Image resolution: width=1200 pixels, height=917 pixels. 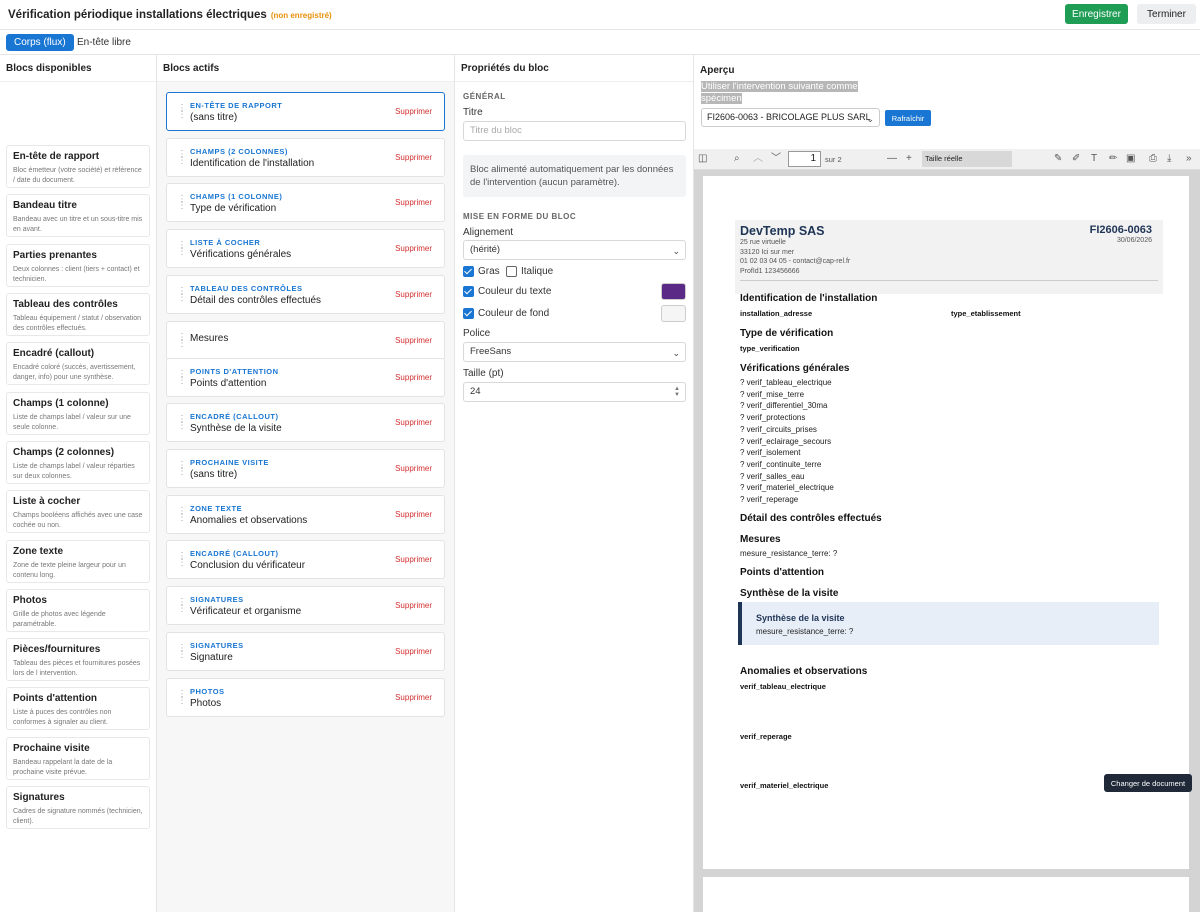 What do you see at coordinates (305, 697) in the screenshot?
I see `active-block-13: ⋮ ⋮ PHOTOS Photos Supprimer` at bounding box center [305, 697].